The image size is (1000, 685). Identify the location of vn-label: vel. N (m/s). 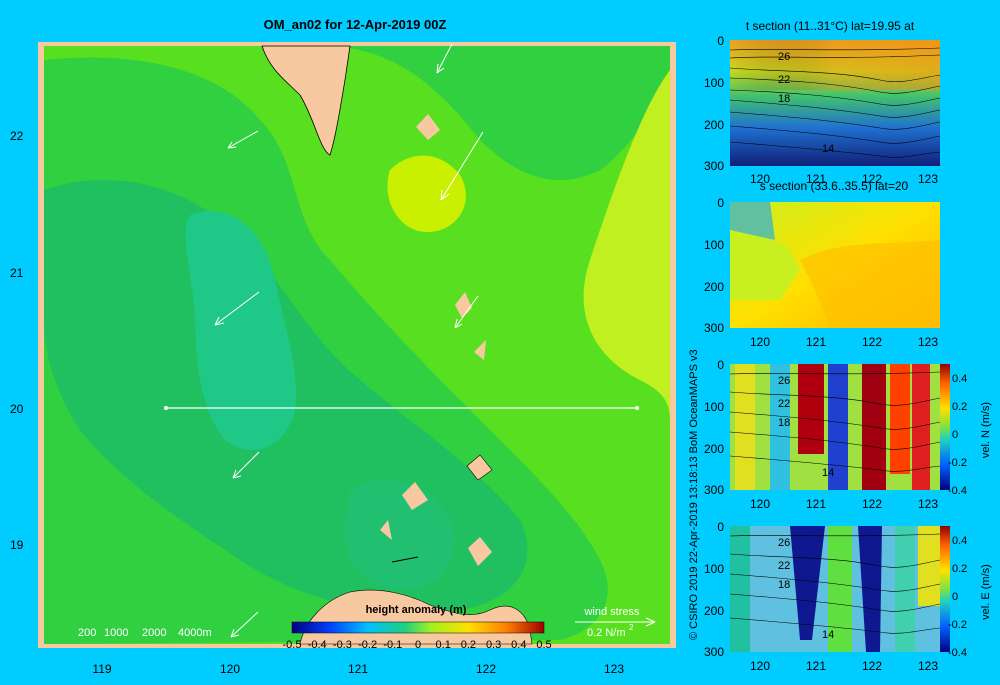
(986, 430).